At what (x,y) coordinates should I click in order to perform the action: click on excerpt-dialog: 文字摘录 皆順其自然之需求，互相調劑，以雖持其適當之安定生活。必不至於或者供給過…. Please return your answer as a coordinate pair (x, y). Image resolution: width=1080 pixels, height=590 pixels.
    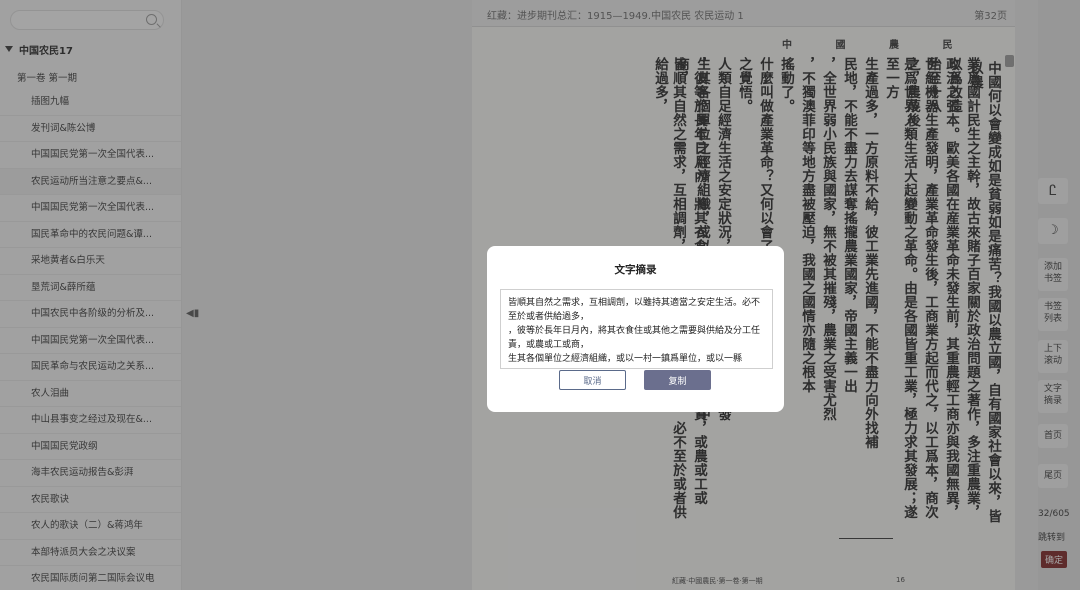
    Looking at the image, I should click on (635, 329).